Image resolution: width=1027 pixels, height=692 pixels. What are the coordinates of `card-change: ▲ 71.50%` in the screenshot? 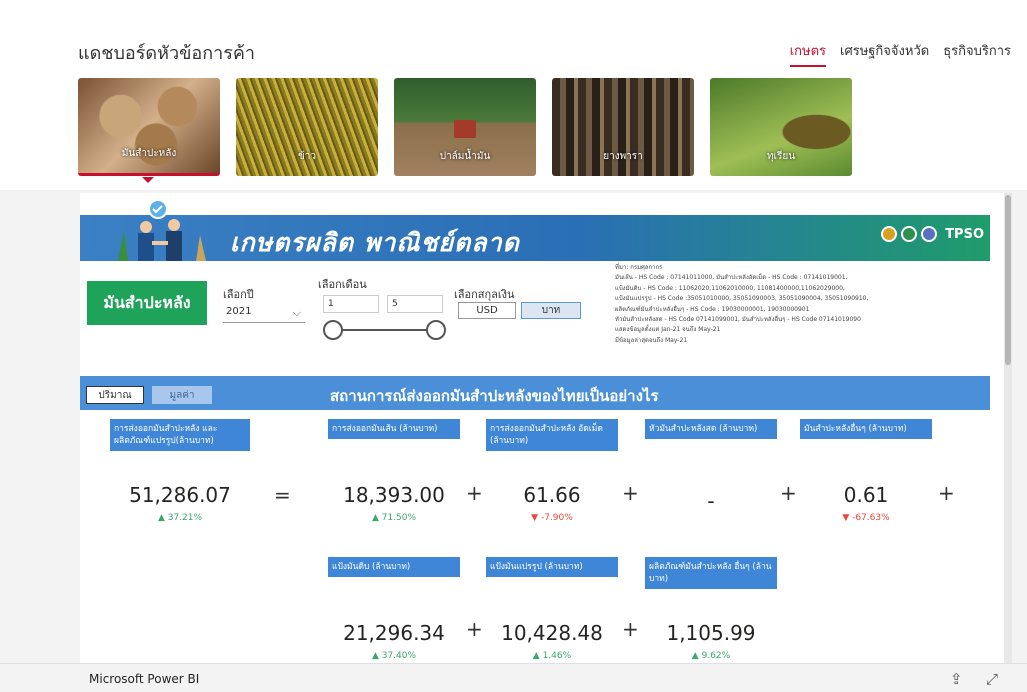 It's located at (394, 518).